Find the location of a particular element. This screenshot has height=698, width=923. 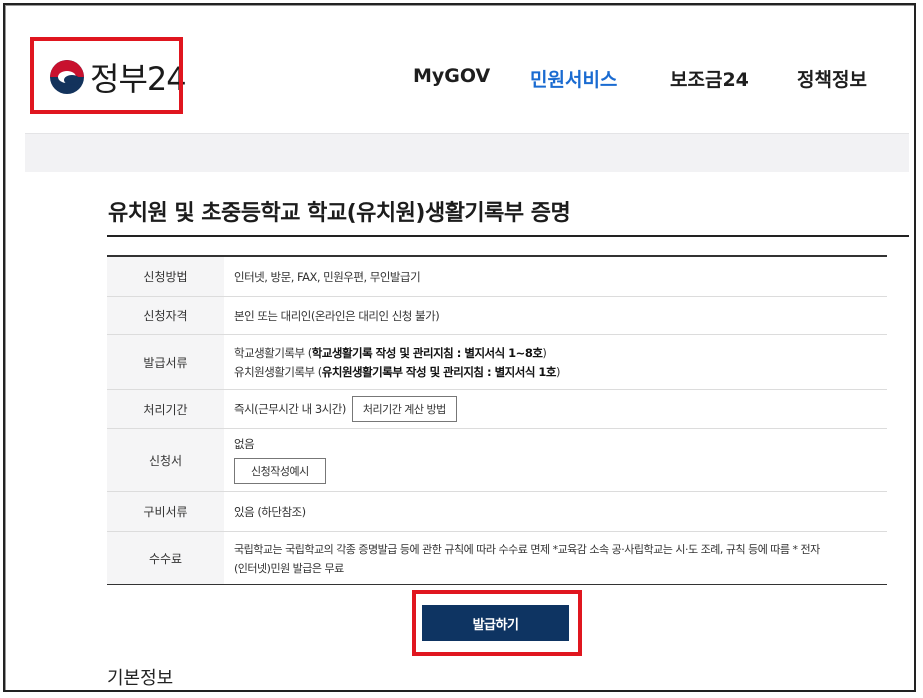

row-label: 신청방법 is located at coordinates (165, 276).